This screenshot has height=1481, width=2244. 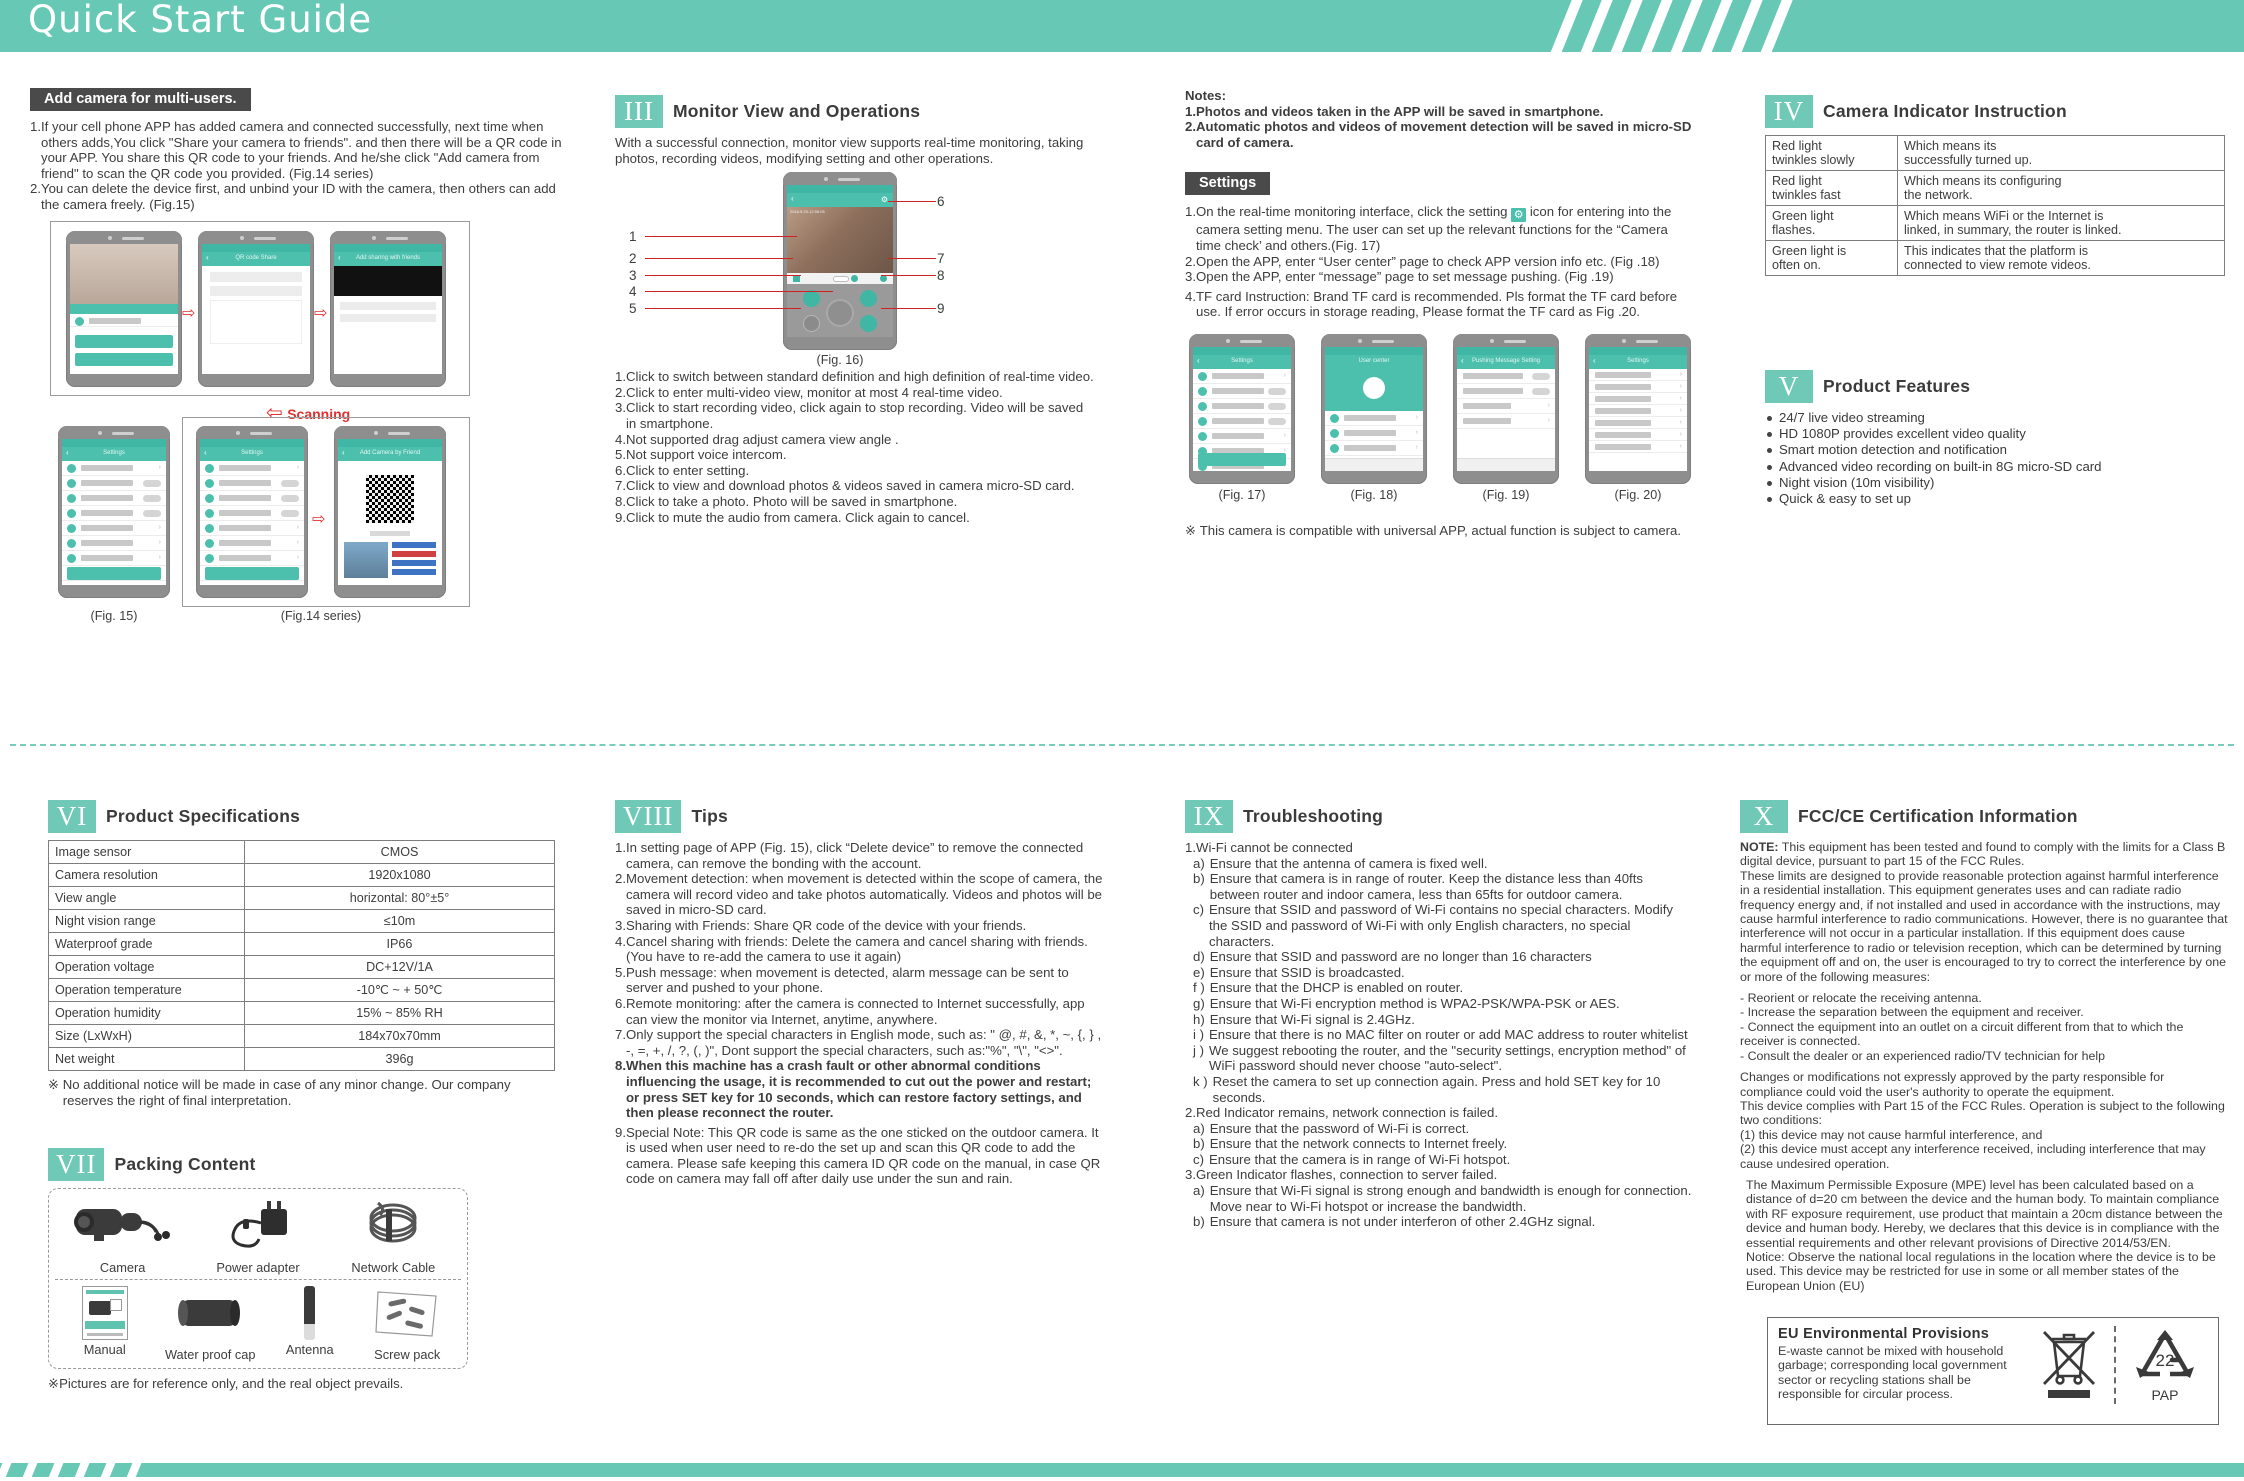 What do you see at coordinates (620, 408) in the screenshot?
I see `list-item-number: 3.` at bounding box center [620, 408].